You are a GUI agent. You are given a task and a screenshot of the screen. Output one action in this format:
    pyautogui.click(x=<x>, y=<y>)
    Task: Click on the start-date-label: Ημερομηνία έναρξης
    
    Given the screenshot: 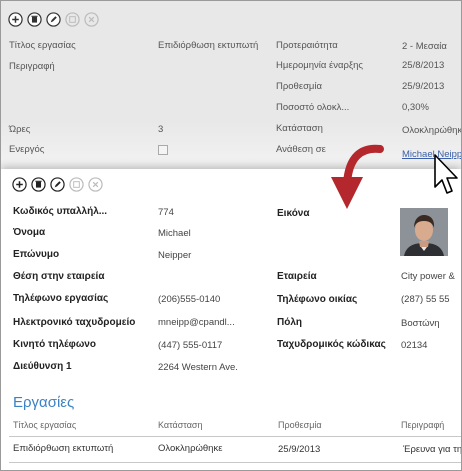 What is the action you would take?
    pyautogui.click(x=320, y=65)
    